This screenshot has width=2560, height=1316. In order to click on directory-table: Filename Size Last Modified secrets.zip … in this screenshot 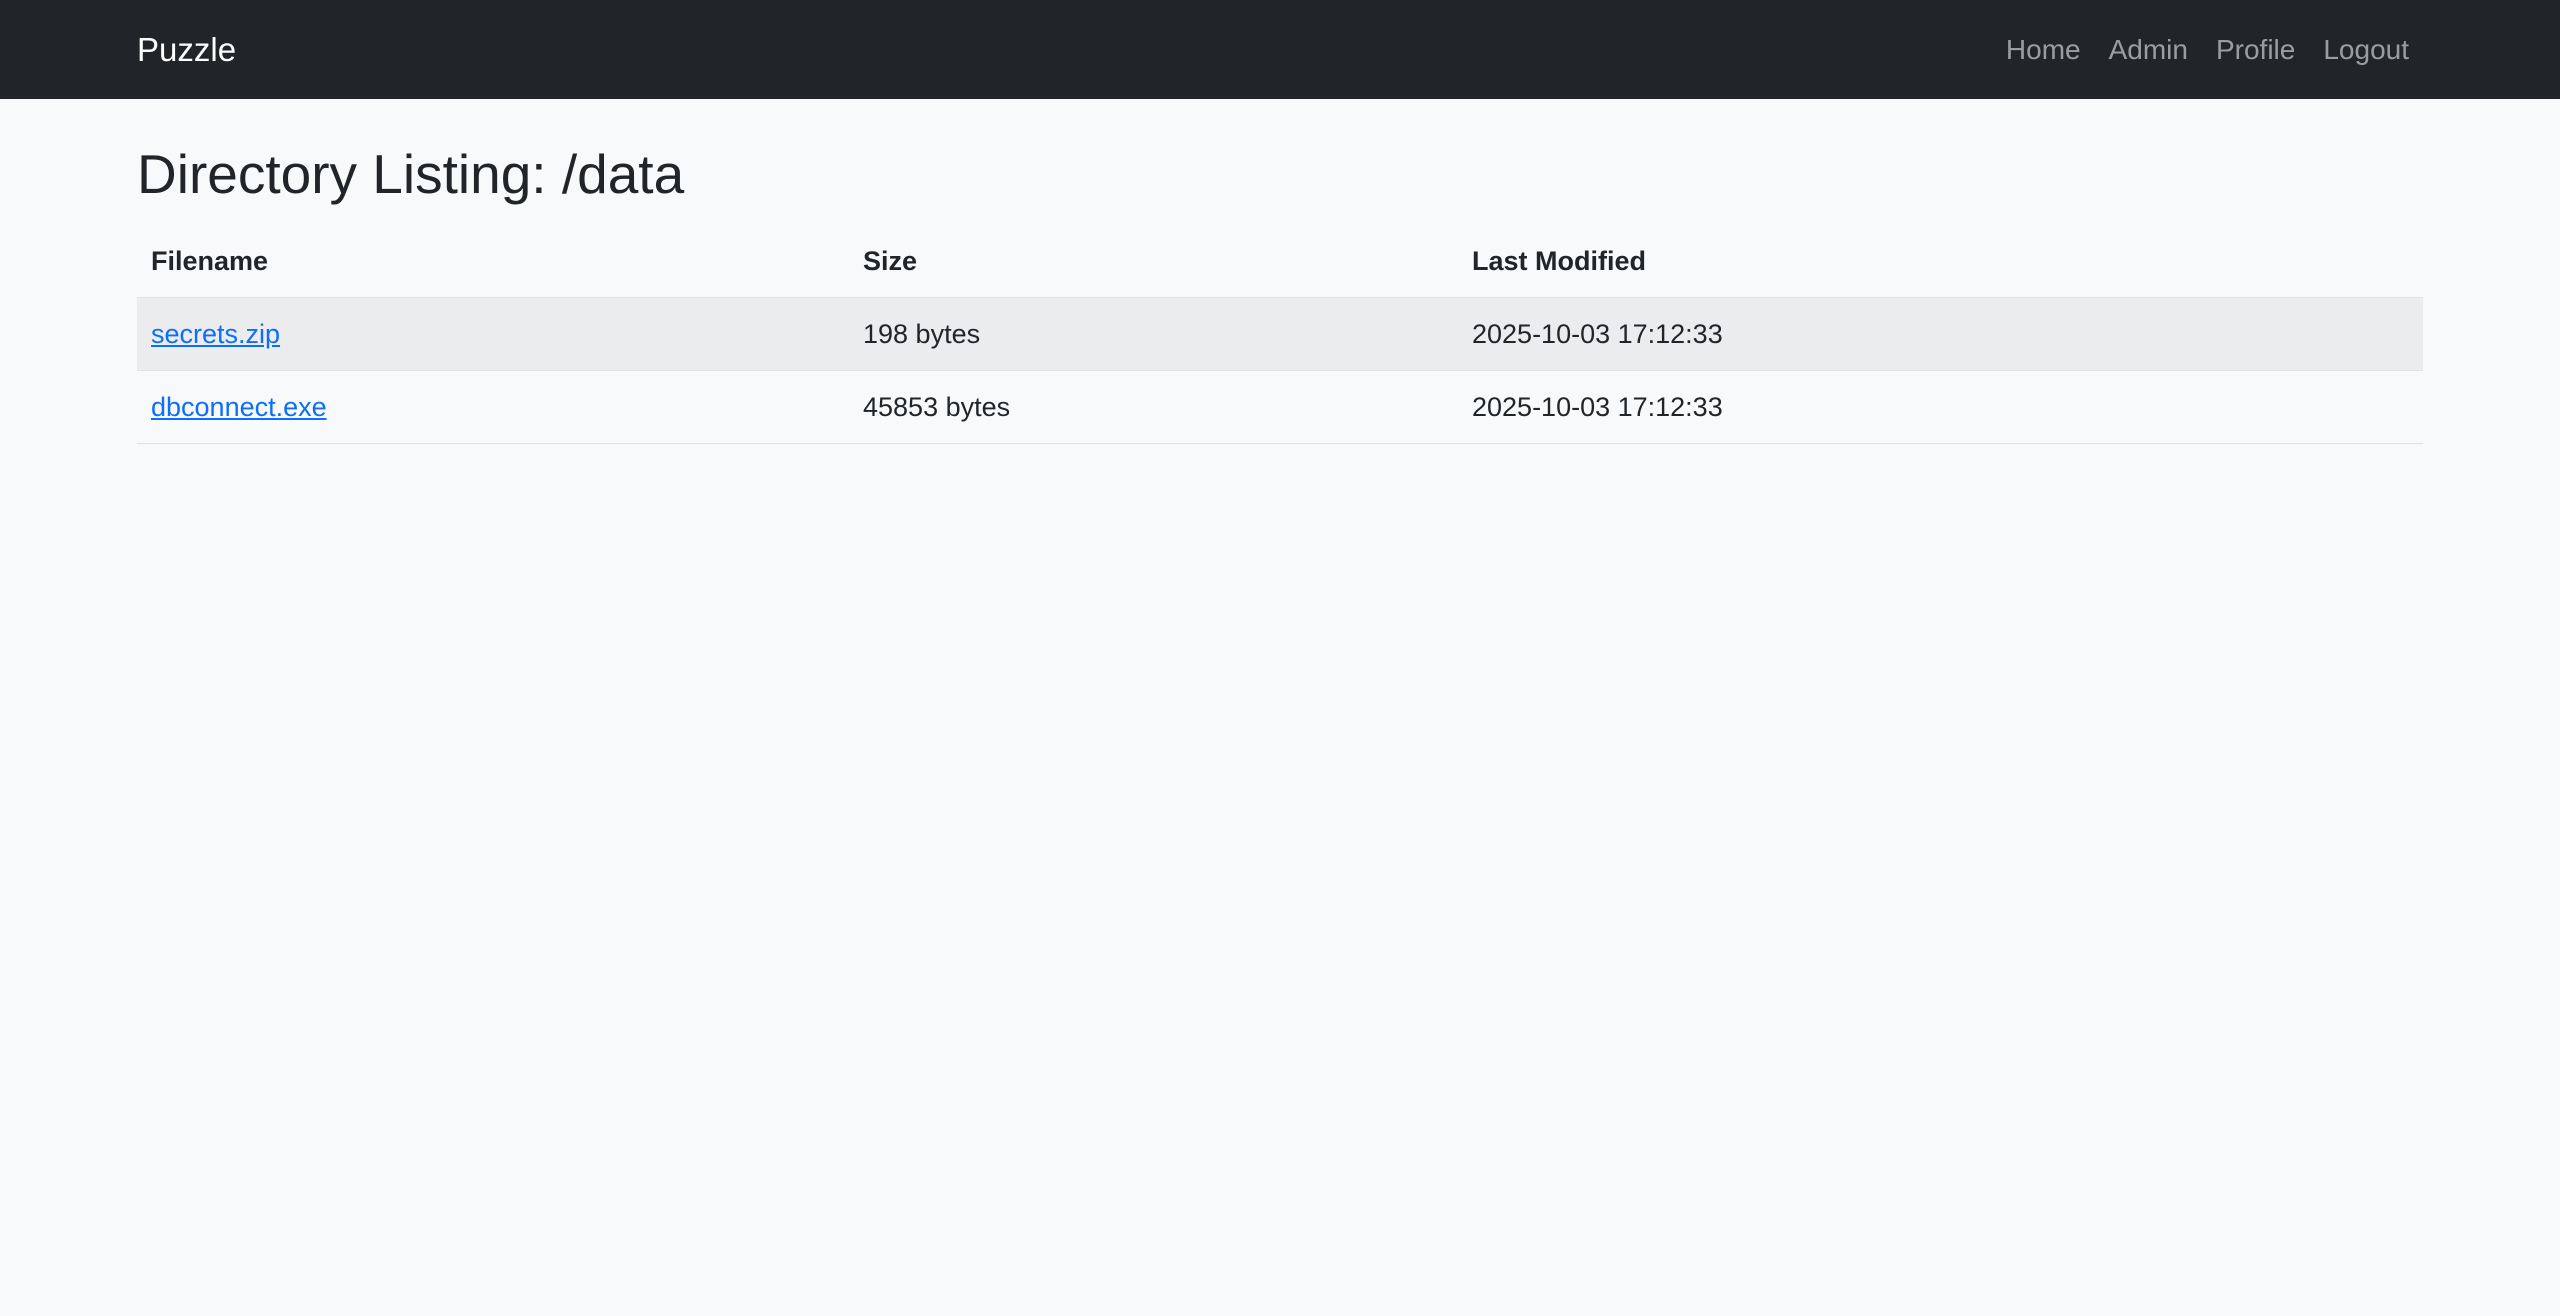, I will do `click(1280, 334)`.